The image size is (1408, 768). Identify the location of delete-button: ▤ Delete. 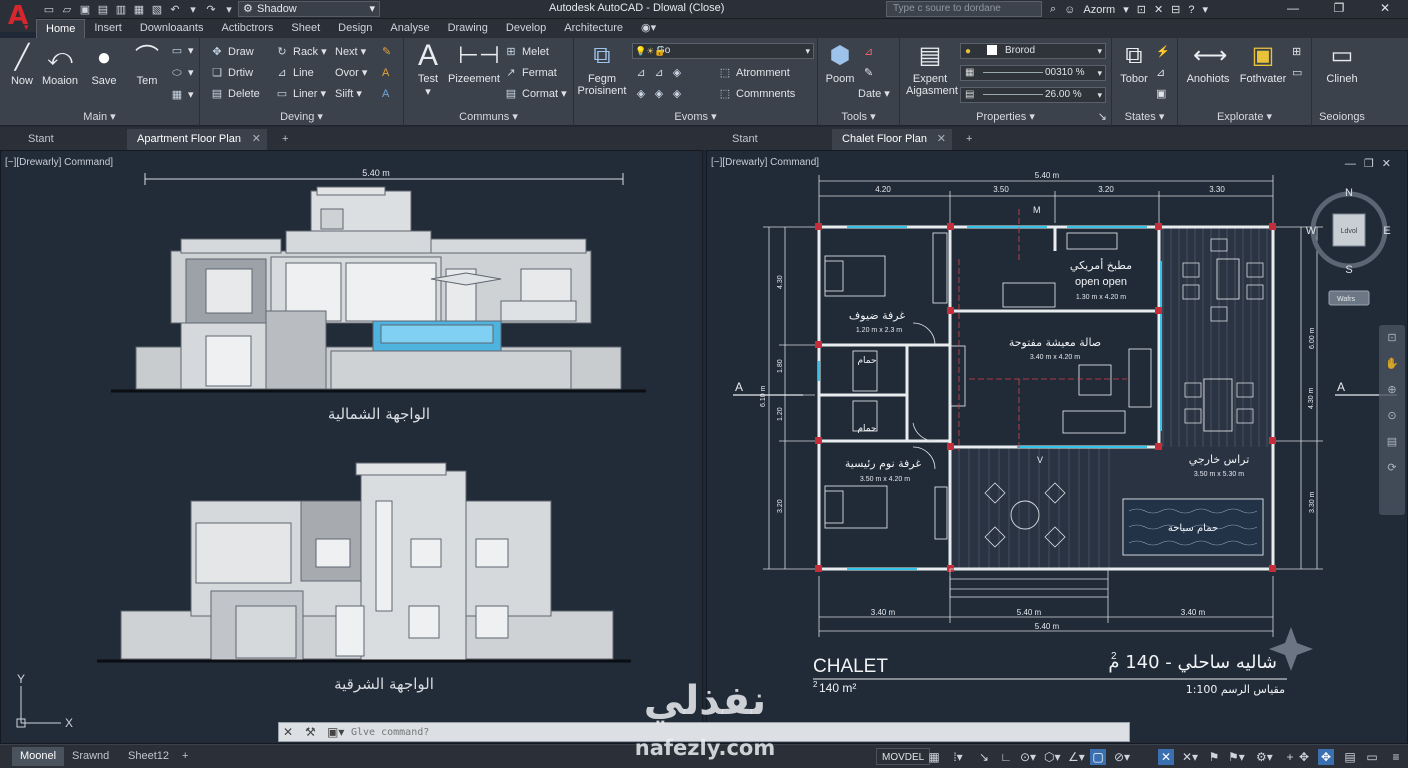
(235, 94).